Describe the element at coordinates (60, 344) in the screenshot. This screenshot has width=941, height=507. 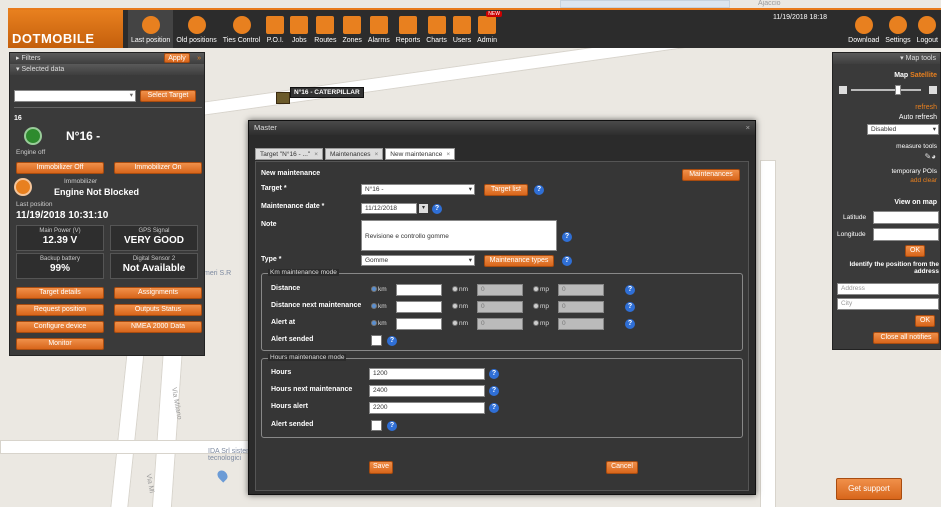
I see `monitor-button: Monitor` at that location.